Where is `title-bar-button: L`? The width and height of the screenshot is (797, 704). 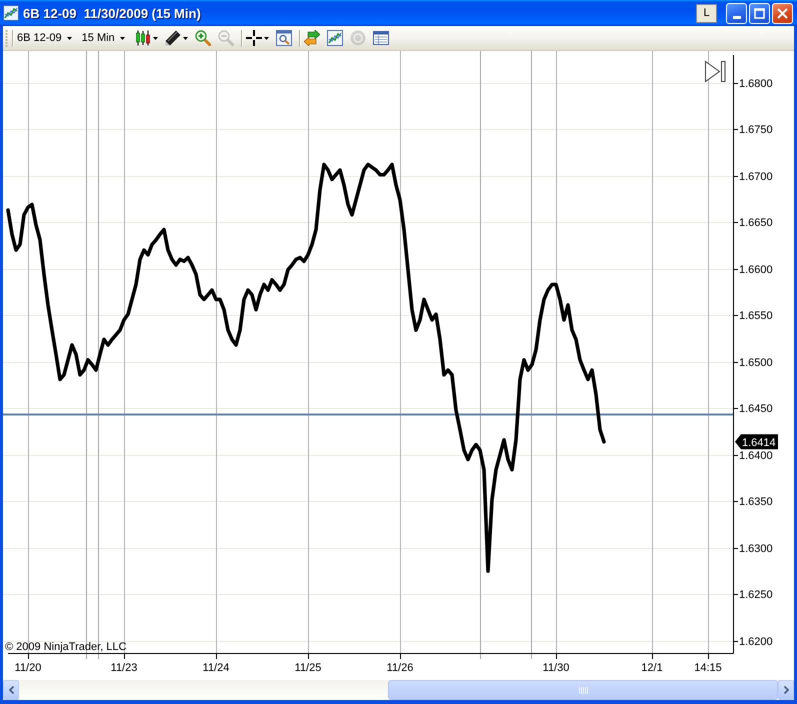 title-bar-button: L is located at coordinates (706, 13).